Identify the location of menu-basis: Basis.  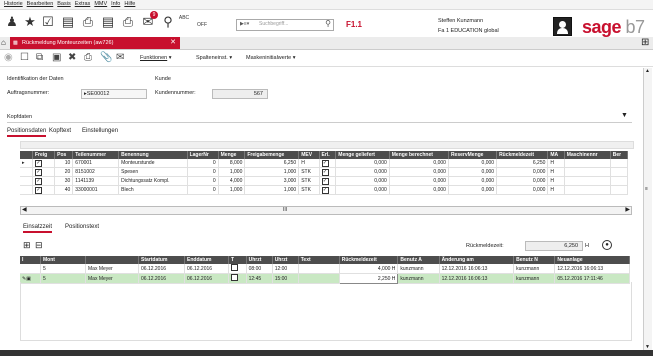
(63, 4).